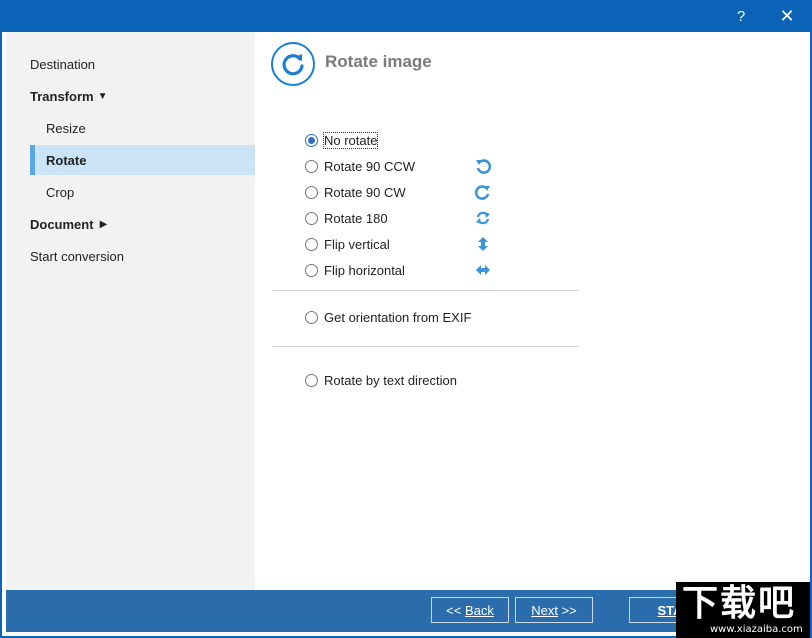 The width and height of the screenshot is (812, 638). Describe the element at coordinates (102, 96) in the screenshot. I see `caret-down-icon: ▼` at that location.